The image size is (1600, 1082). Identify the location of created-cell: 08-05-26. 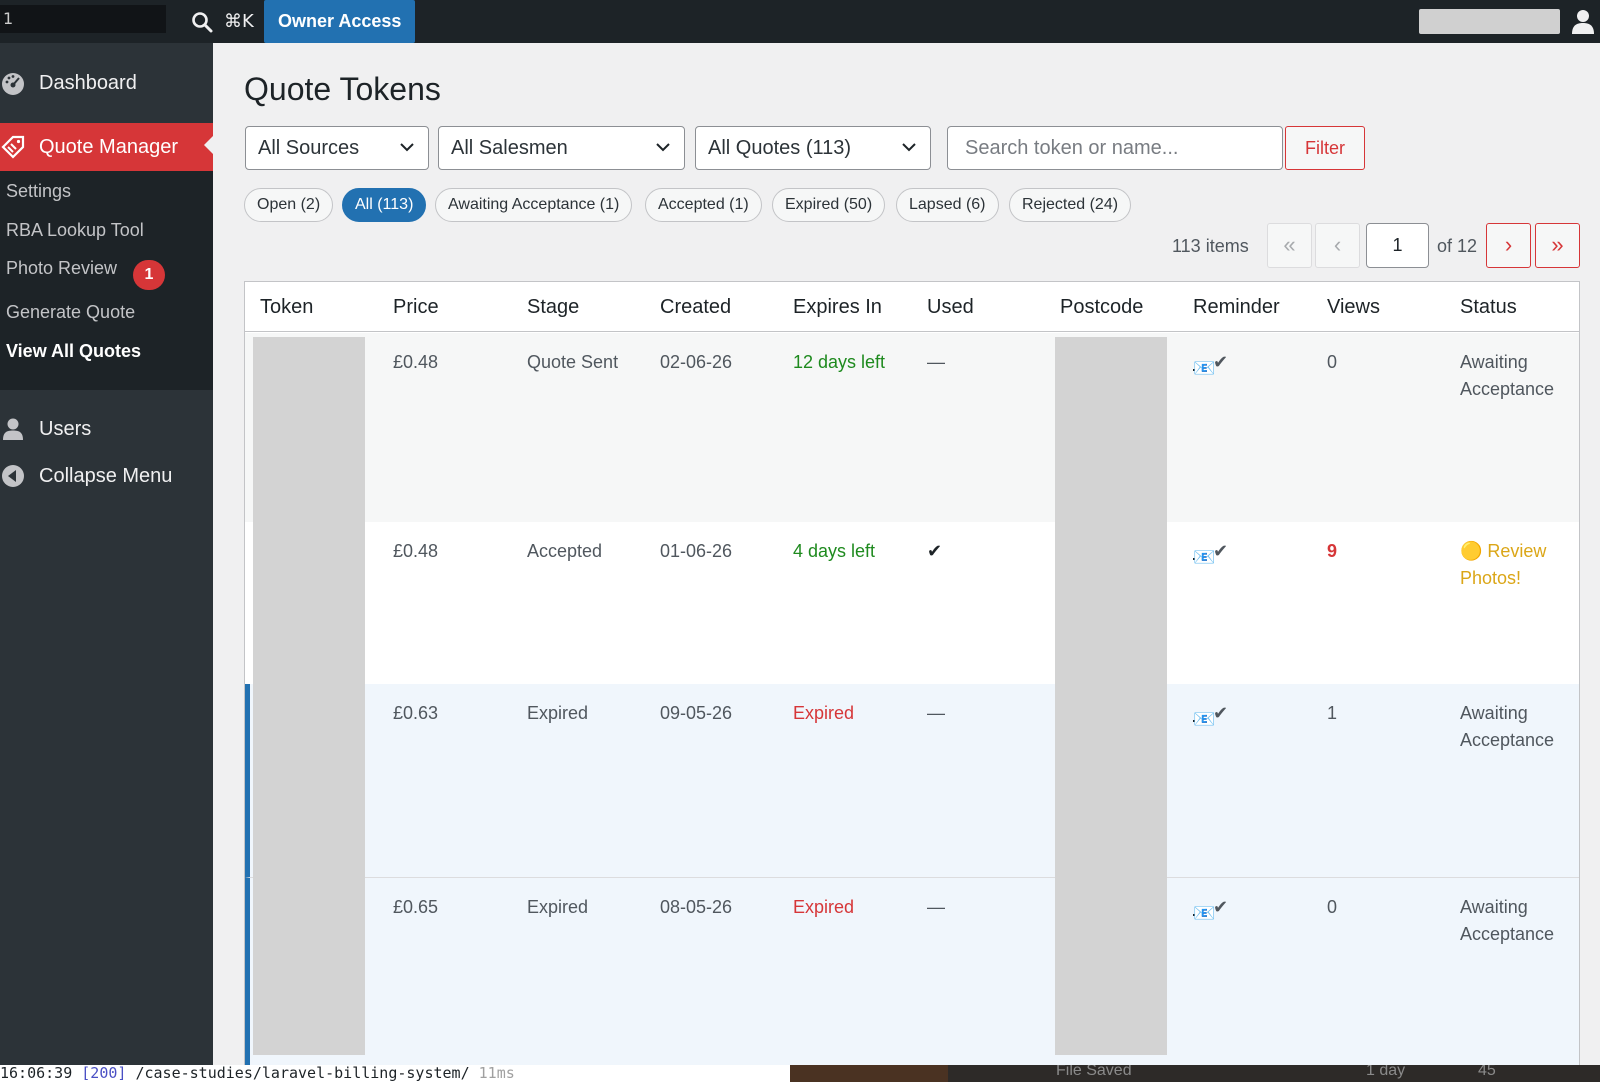
(696, 907).